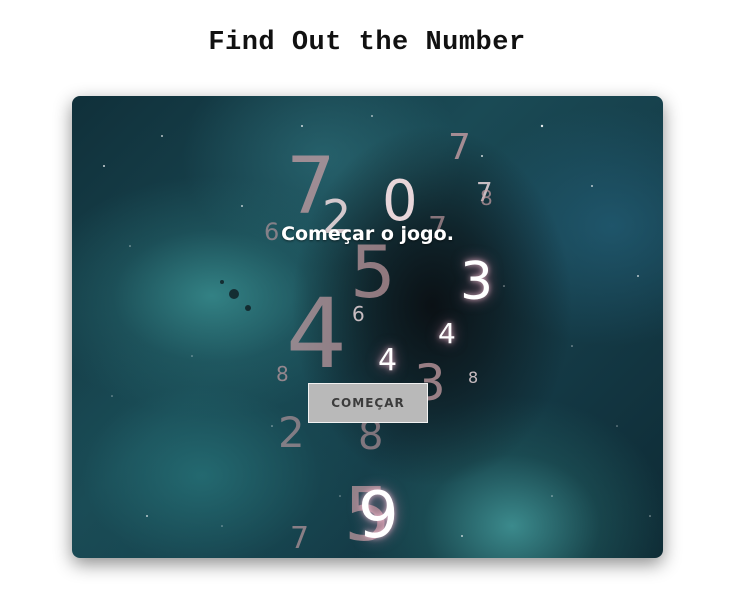 The width and height of the screenshot is (734, 602). What do you see at coordinates (367, 43) in the screenshot?
I see `page-title: Find Out the Number` at bounding box center [367, 43].